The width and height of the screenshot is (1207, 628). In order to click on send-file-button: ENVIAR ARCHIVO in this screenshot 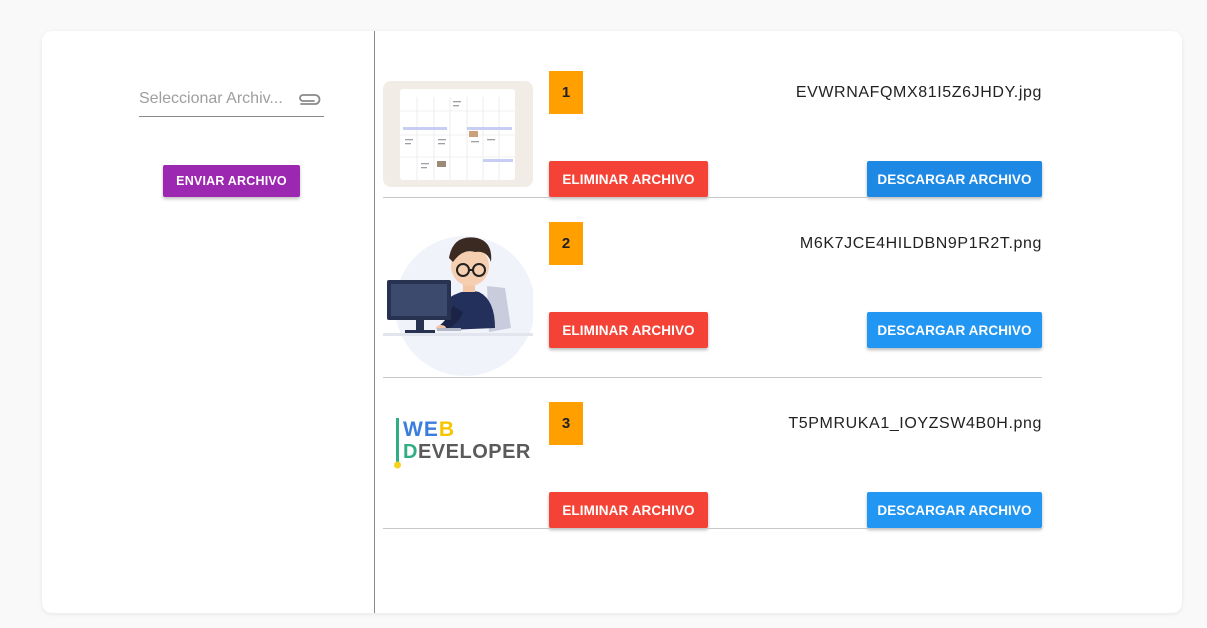, I will do `click(231, 181)`.